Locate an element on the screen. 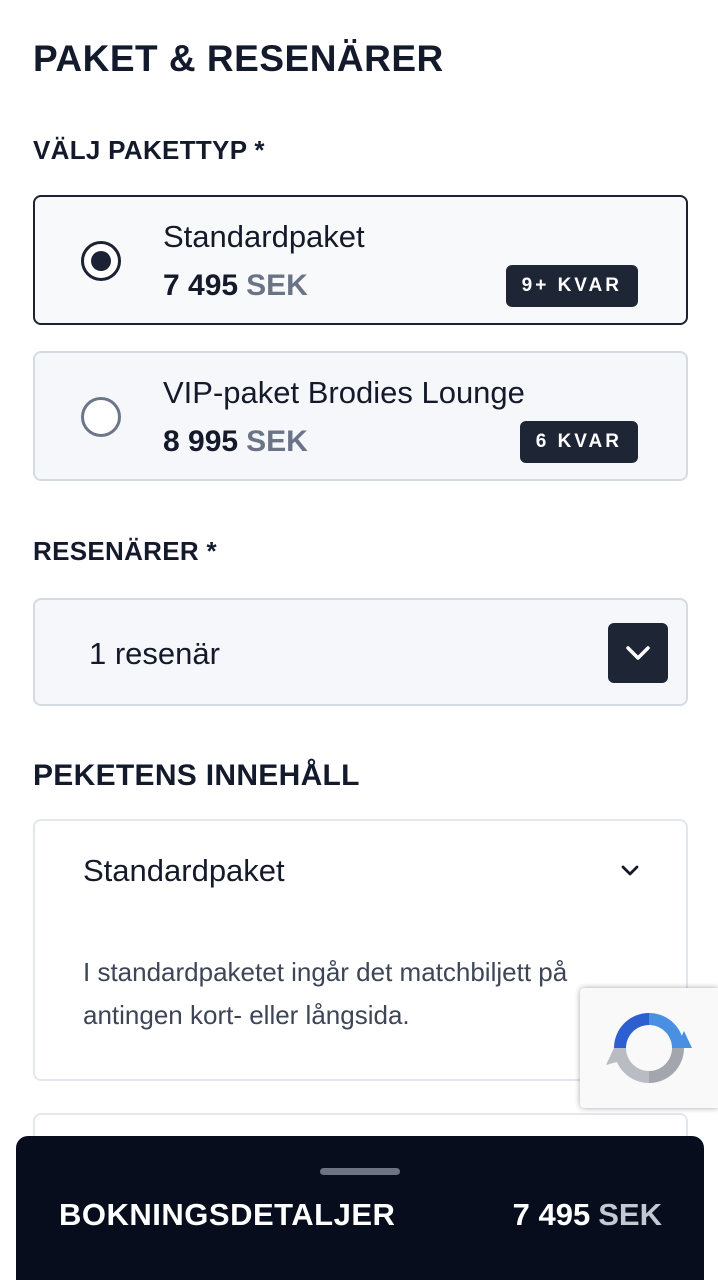 This screenshot has width=718, height=1280. select-toggle-button is located at coordinates (638, 653).